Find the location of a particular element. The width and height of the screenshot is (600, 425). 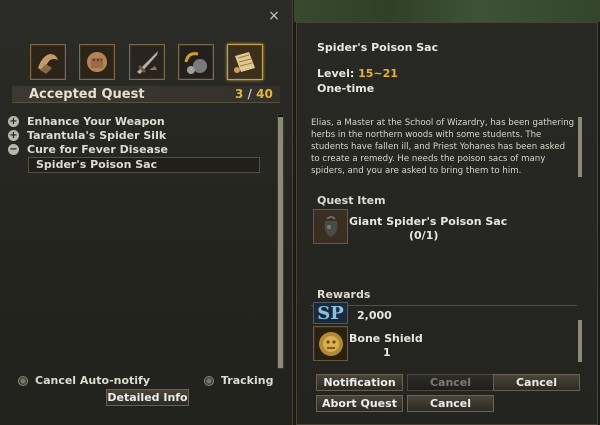

notification-button: Notification is located at coordinates (359, 382).